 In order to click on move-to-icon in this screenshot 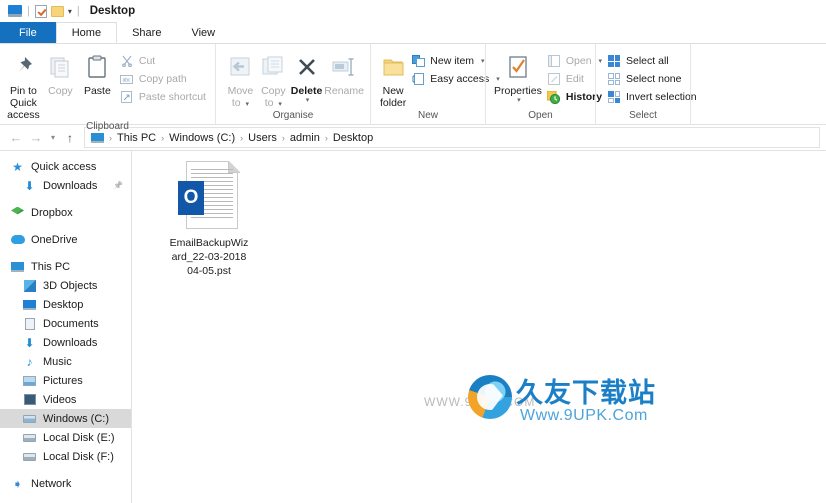, I will do `click(240, 67)`.